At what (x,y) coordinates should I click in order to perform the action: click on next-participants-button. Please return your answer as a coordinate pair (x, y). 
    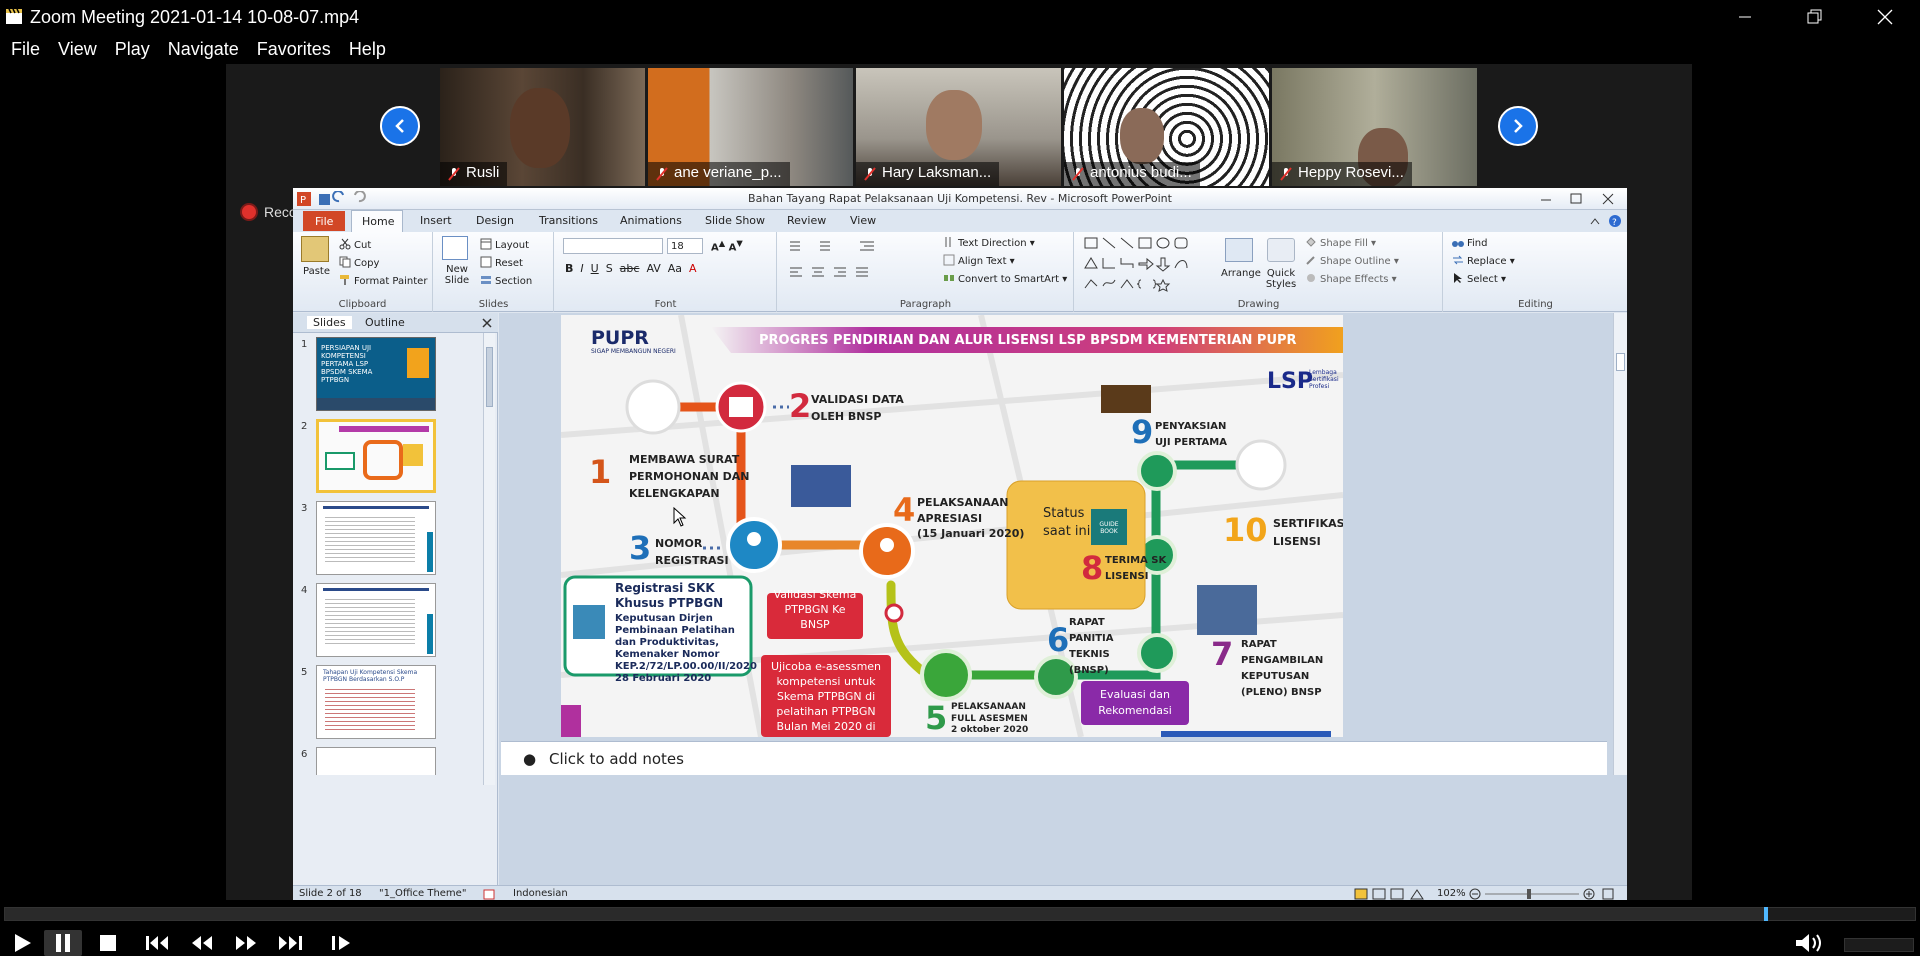
    Looking at the image, I should click on (1518, 126).